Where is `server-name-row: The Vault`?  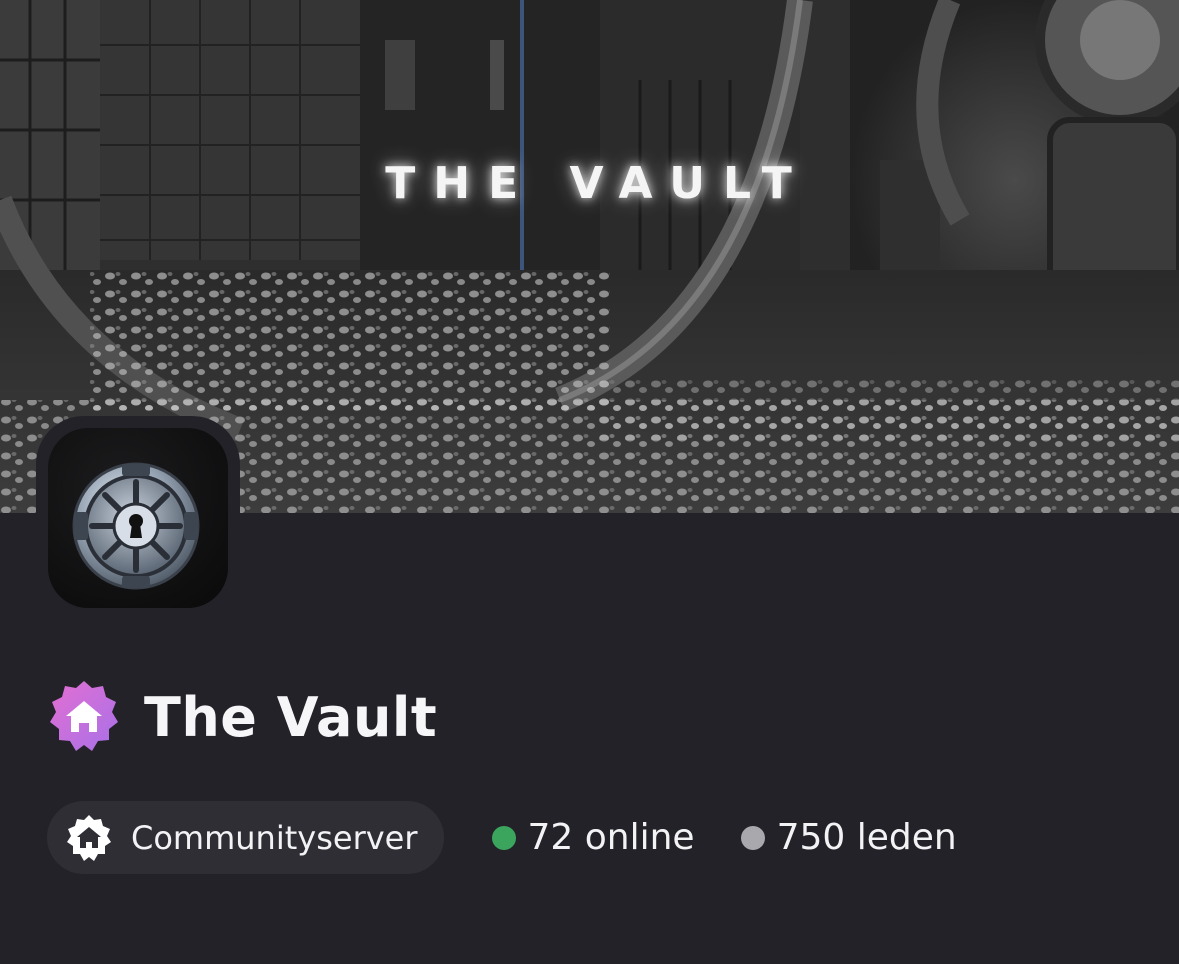 server-name-row: The Vault is located at coordinates (241, 717).